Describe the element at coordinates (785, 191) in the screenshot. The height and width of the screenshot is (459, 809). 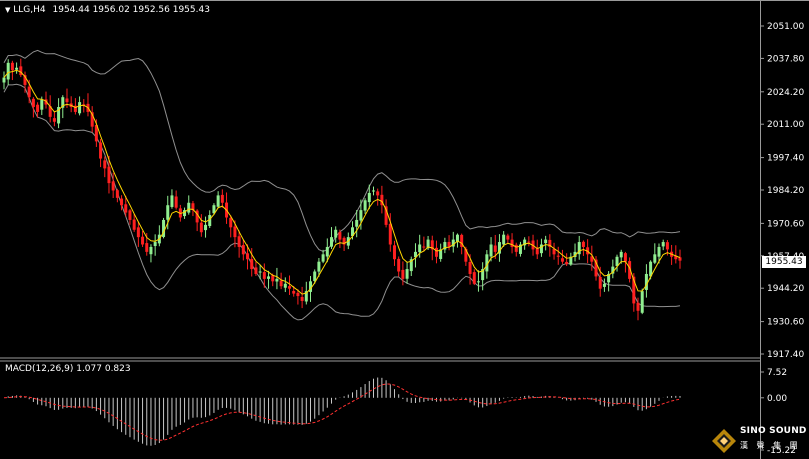
I see `price-tick-label: 1984.20` at that location.